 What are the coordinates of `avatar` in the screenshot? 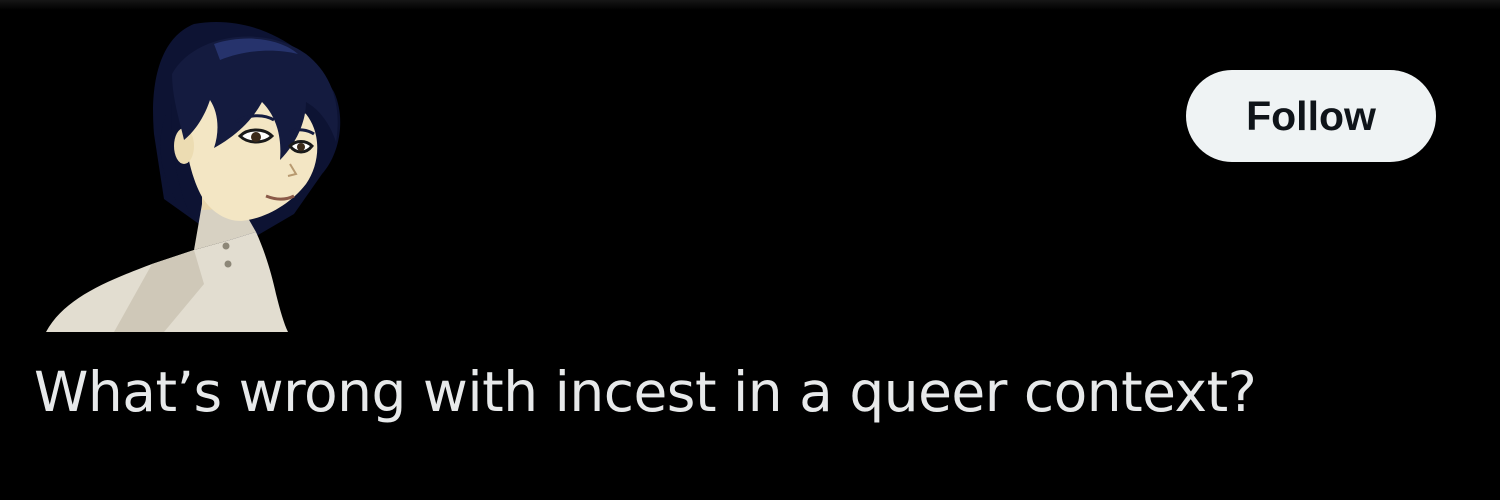 It's located at (194, 174).